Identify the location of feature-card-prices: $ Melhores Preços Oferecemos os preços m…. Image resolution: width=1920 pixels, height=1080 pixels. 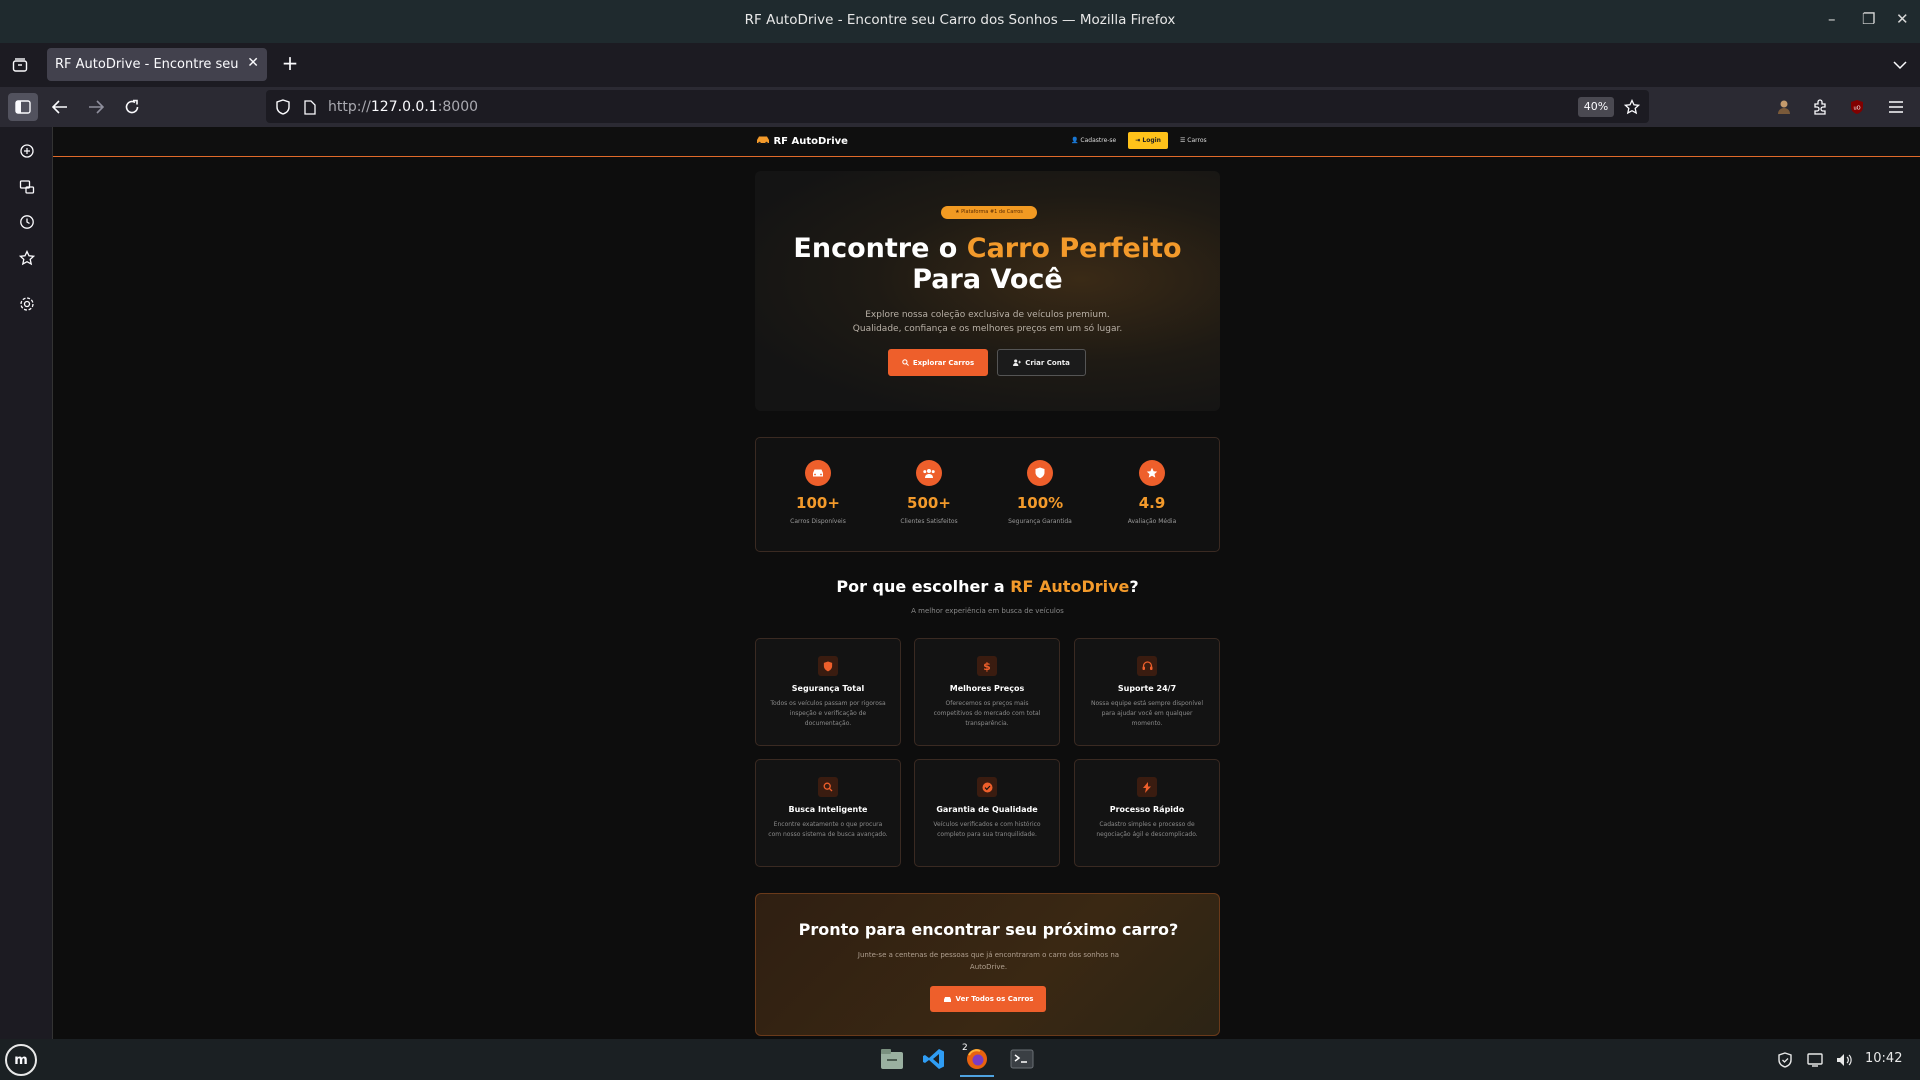
(987, 692).